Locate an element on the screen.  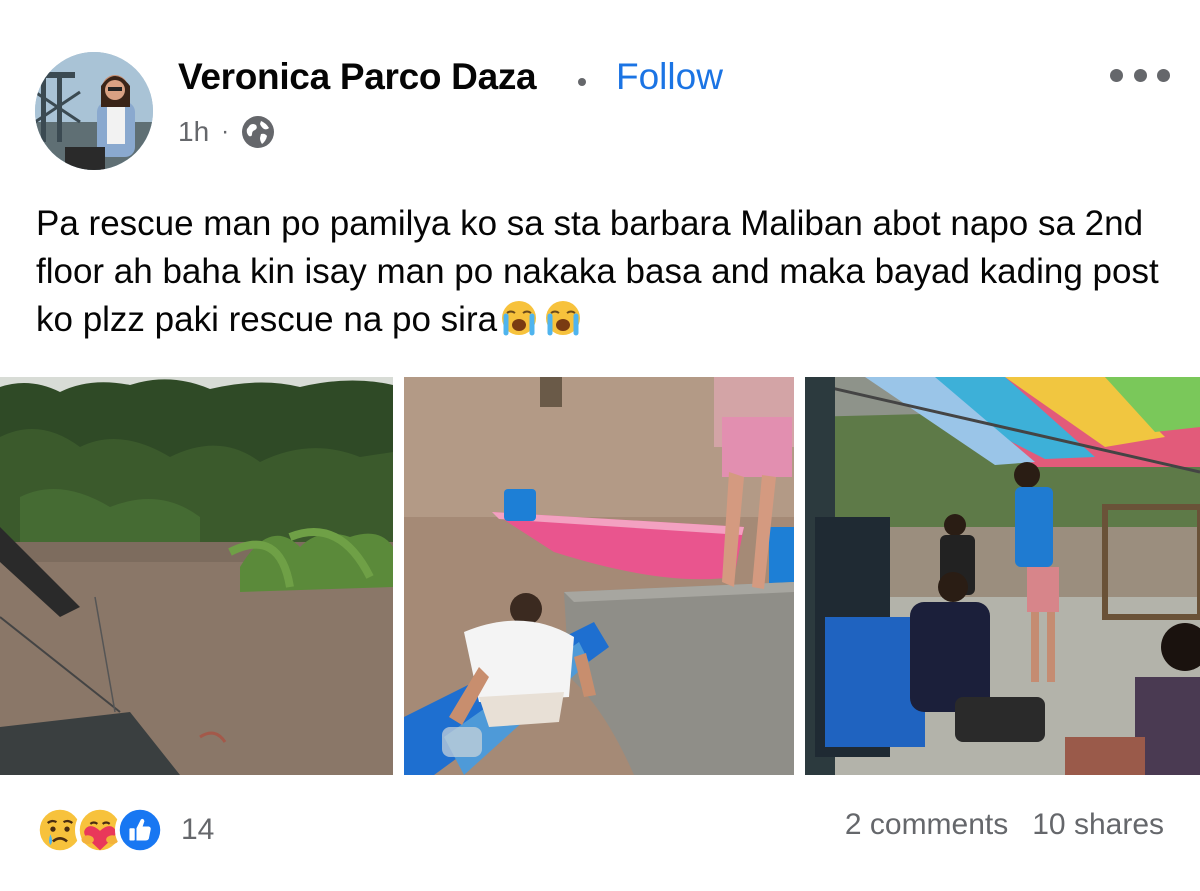
photo-family-tarp is located at coordinates (1002, 576).